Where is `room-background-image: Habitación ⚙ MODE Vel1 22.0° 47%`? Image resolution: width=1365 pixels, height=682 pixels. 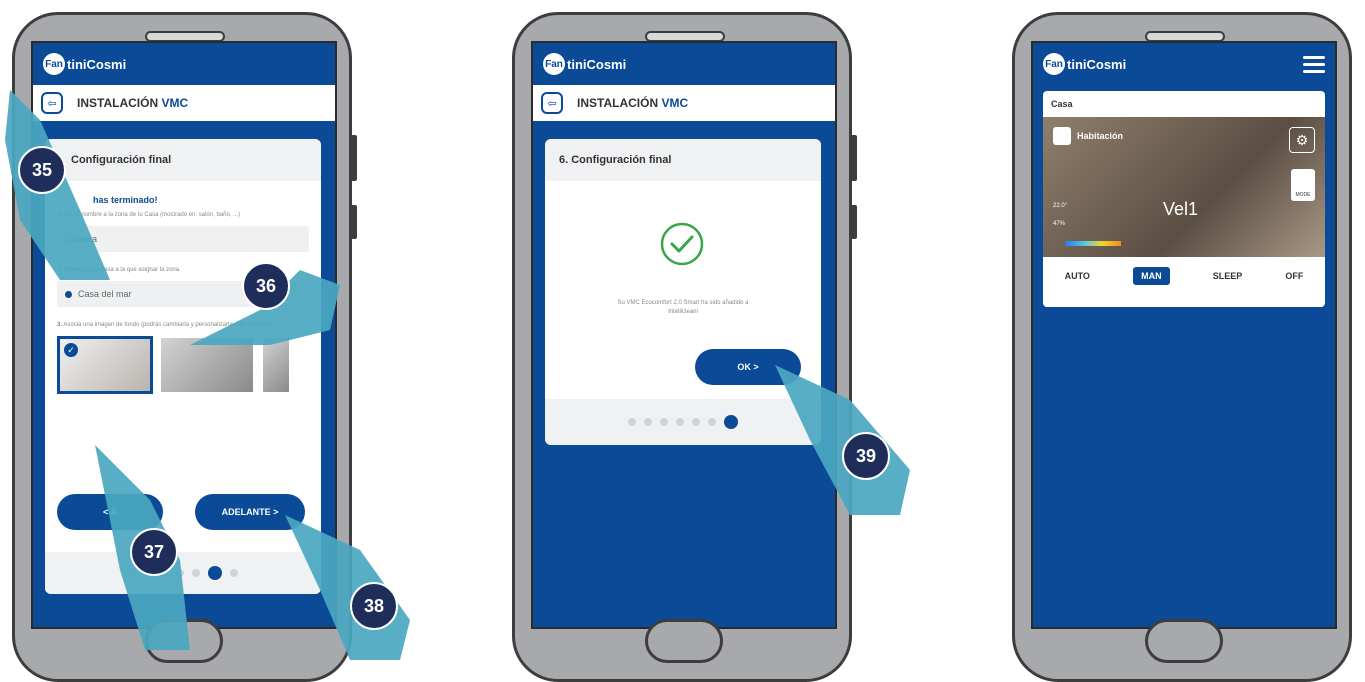
room-background-image: Habitación ⚙ MODE Vel1 22.0° 47% is located at coordinates (1184, 187).